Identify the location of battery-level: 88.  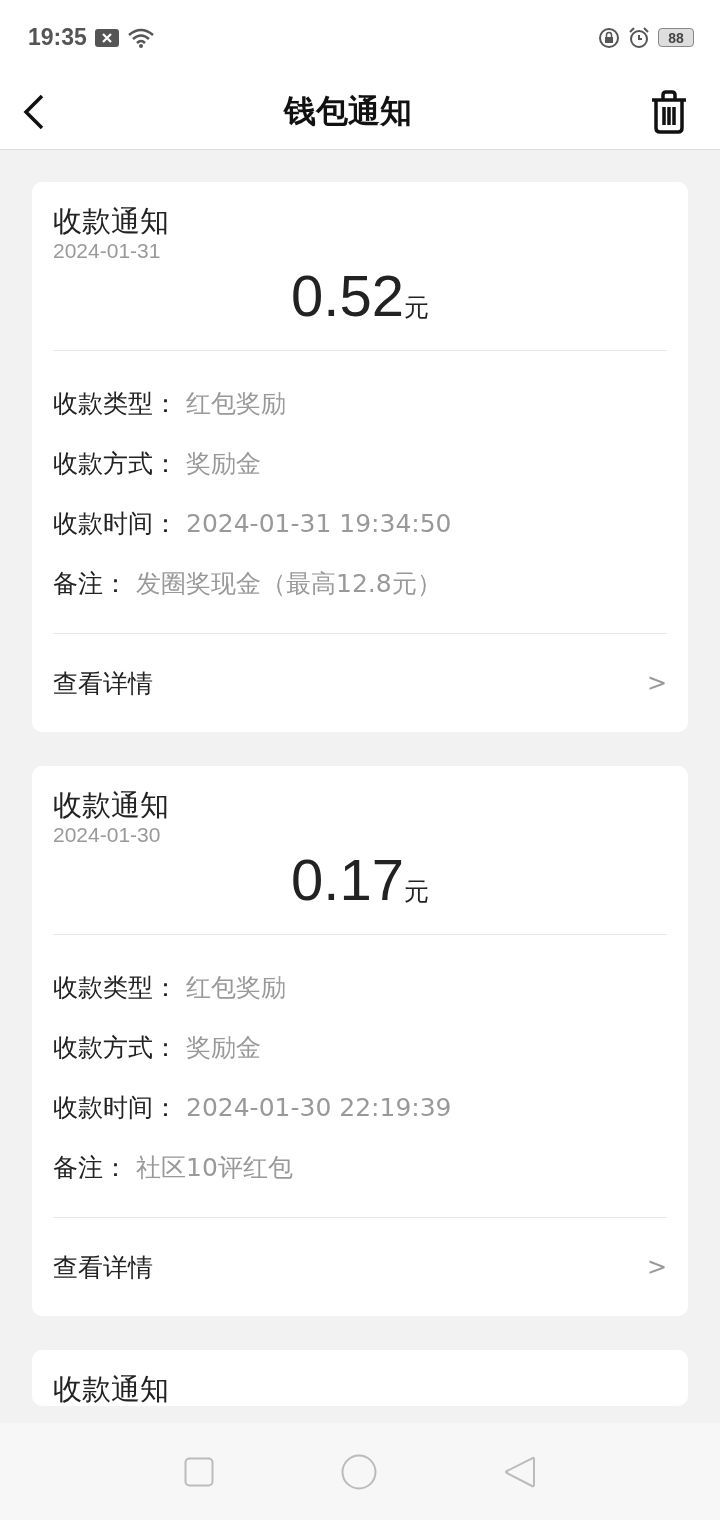
(676, 37).